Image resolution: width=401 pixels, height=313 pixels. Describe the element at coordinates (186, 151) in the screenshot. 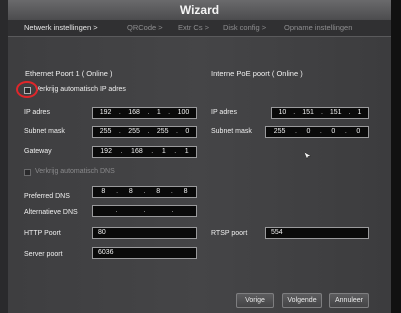

I see `gateway-octet-4: 1` at that location.